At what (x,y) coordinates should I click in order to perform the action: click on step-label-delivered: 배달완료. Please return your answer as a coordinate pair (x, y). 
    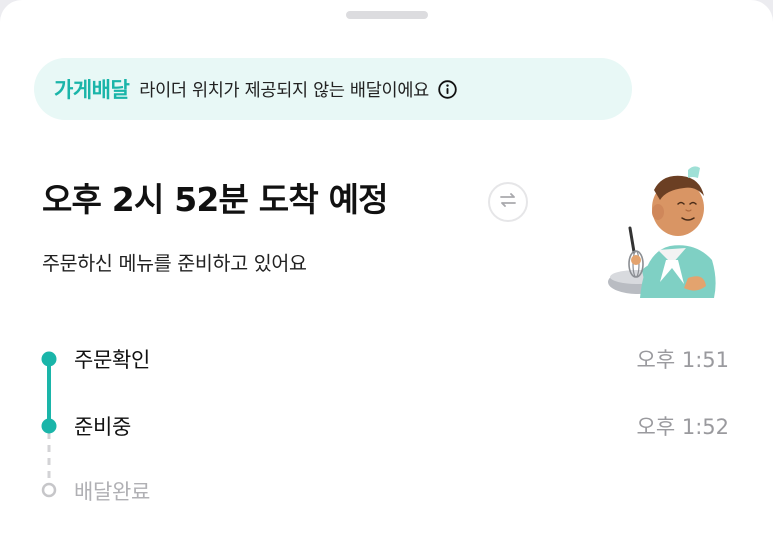
    Looking at the image, I should click on (112, 492).